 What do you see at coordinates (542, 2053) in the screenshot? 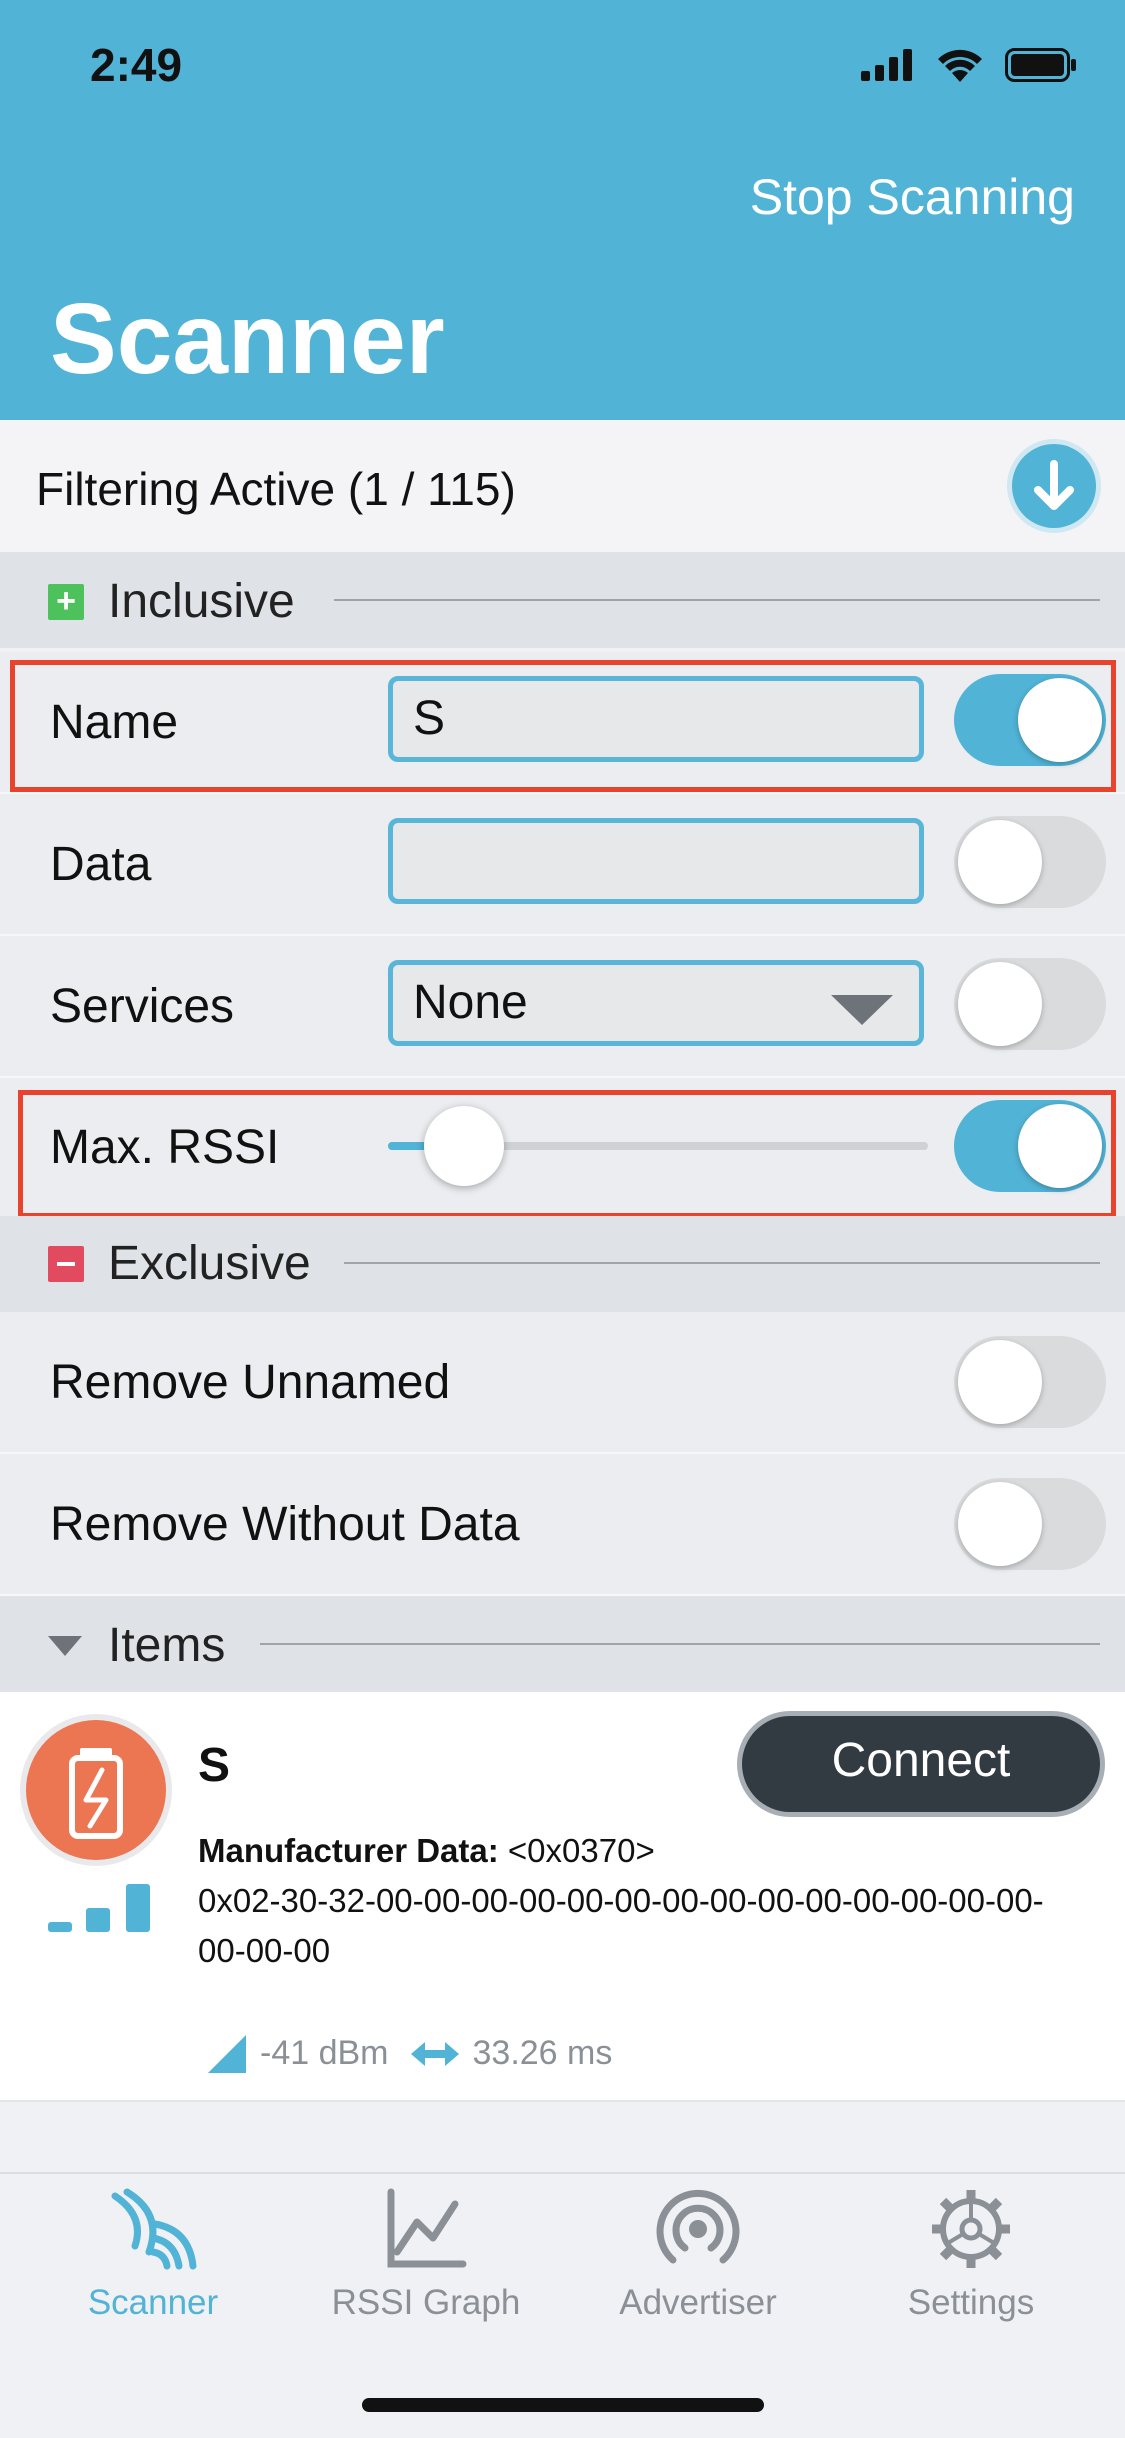
I see `interval-value: 33.26 ms` at bounding box center [542, 2053].